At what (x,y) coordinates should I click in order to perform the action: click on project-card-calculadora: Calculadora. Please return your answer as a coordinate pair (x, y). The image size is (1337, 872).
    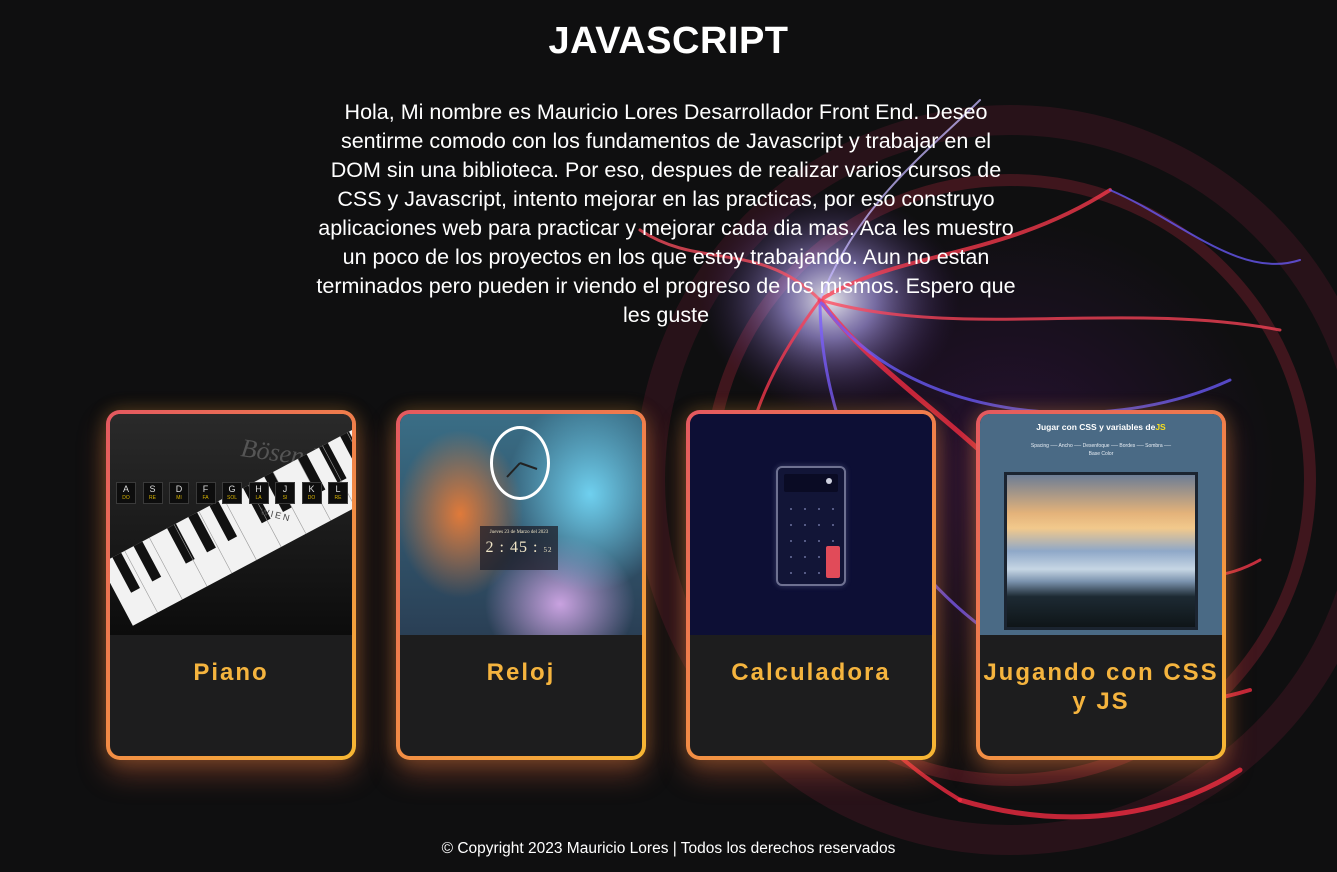
    Looking at the image, I should click on (811, 585).